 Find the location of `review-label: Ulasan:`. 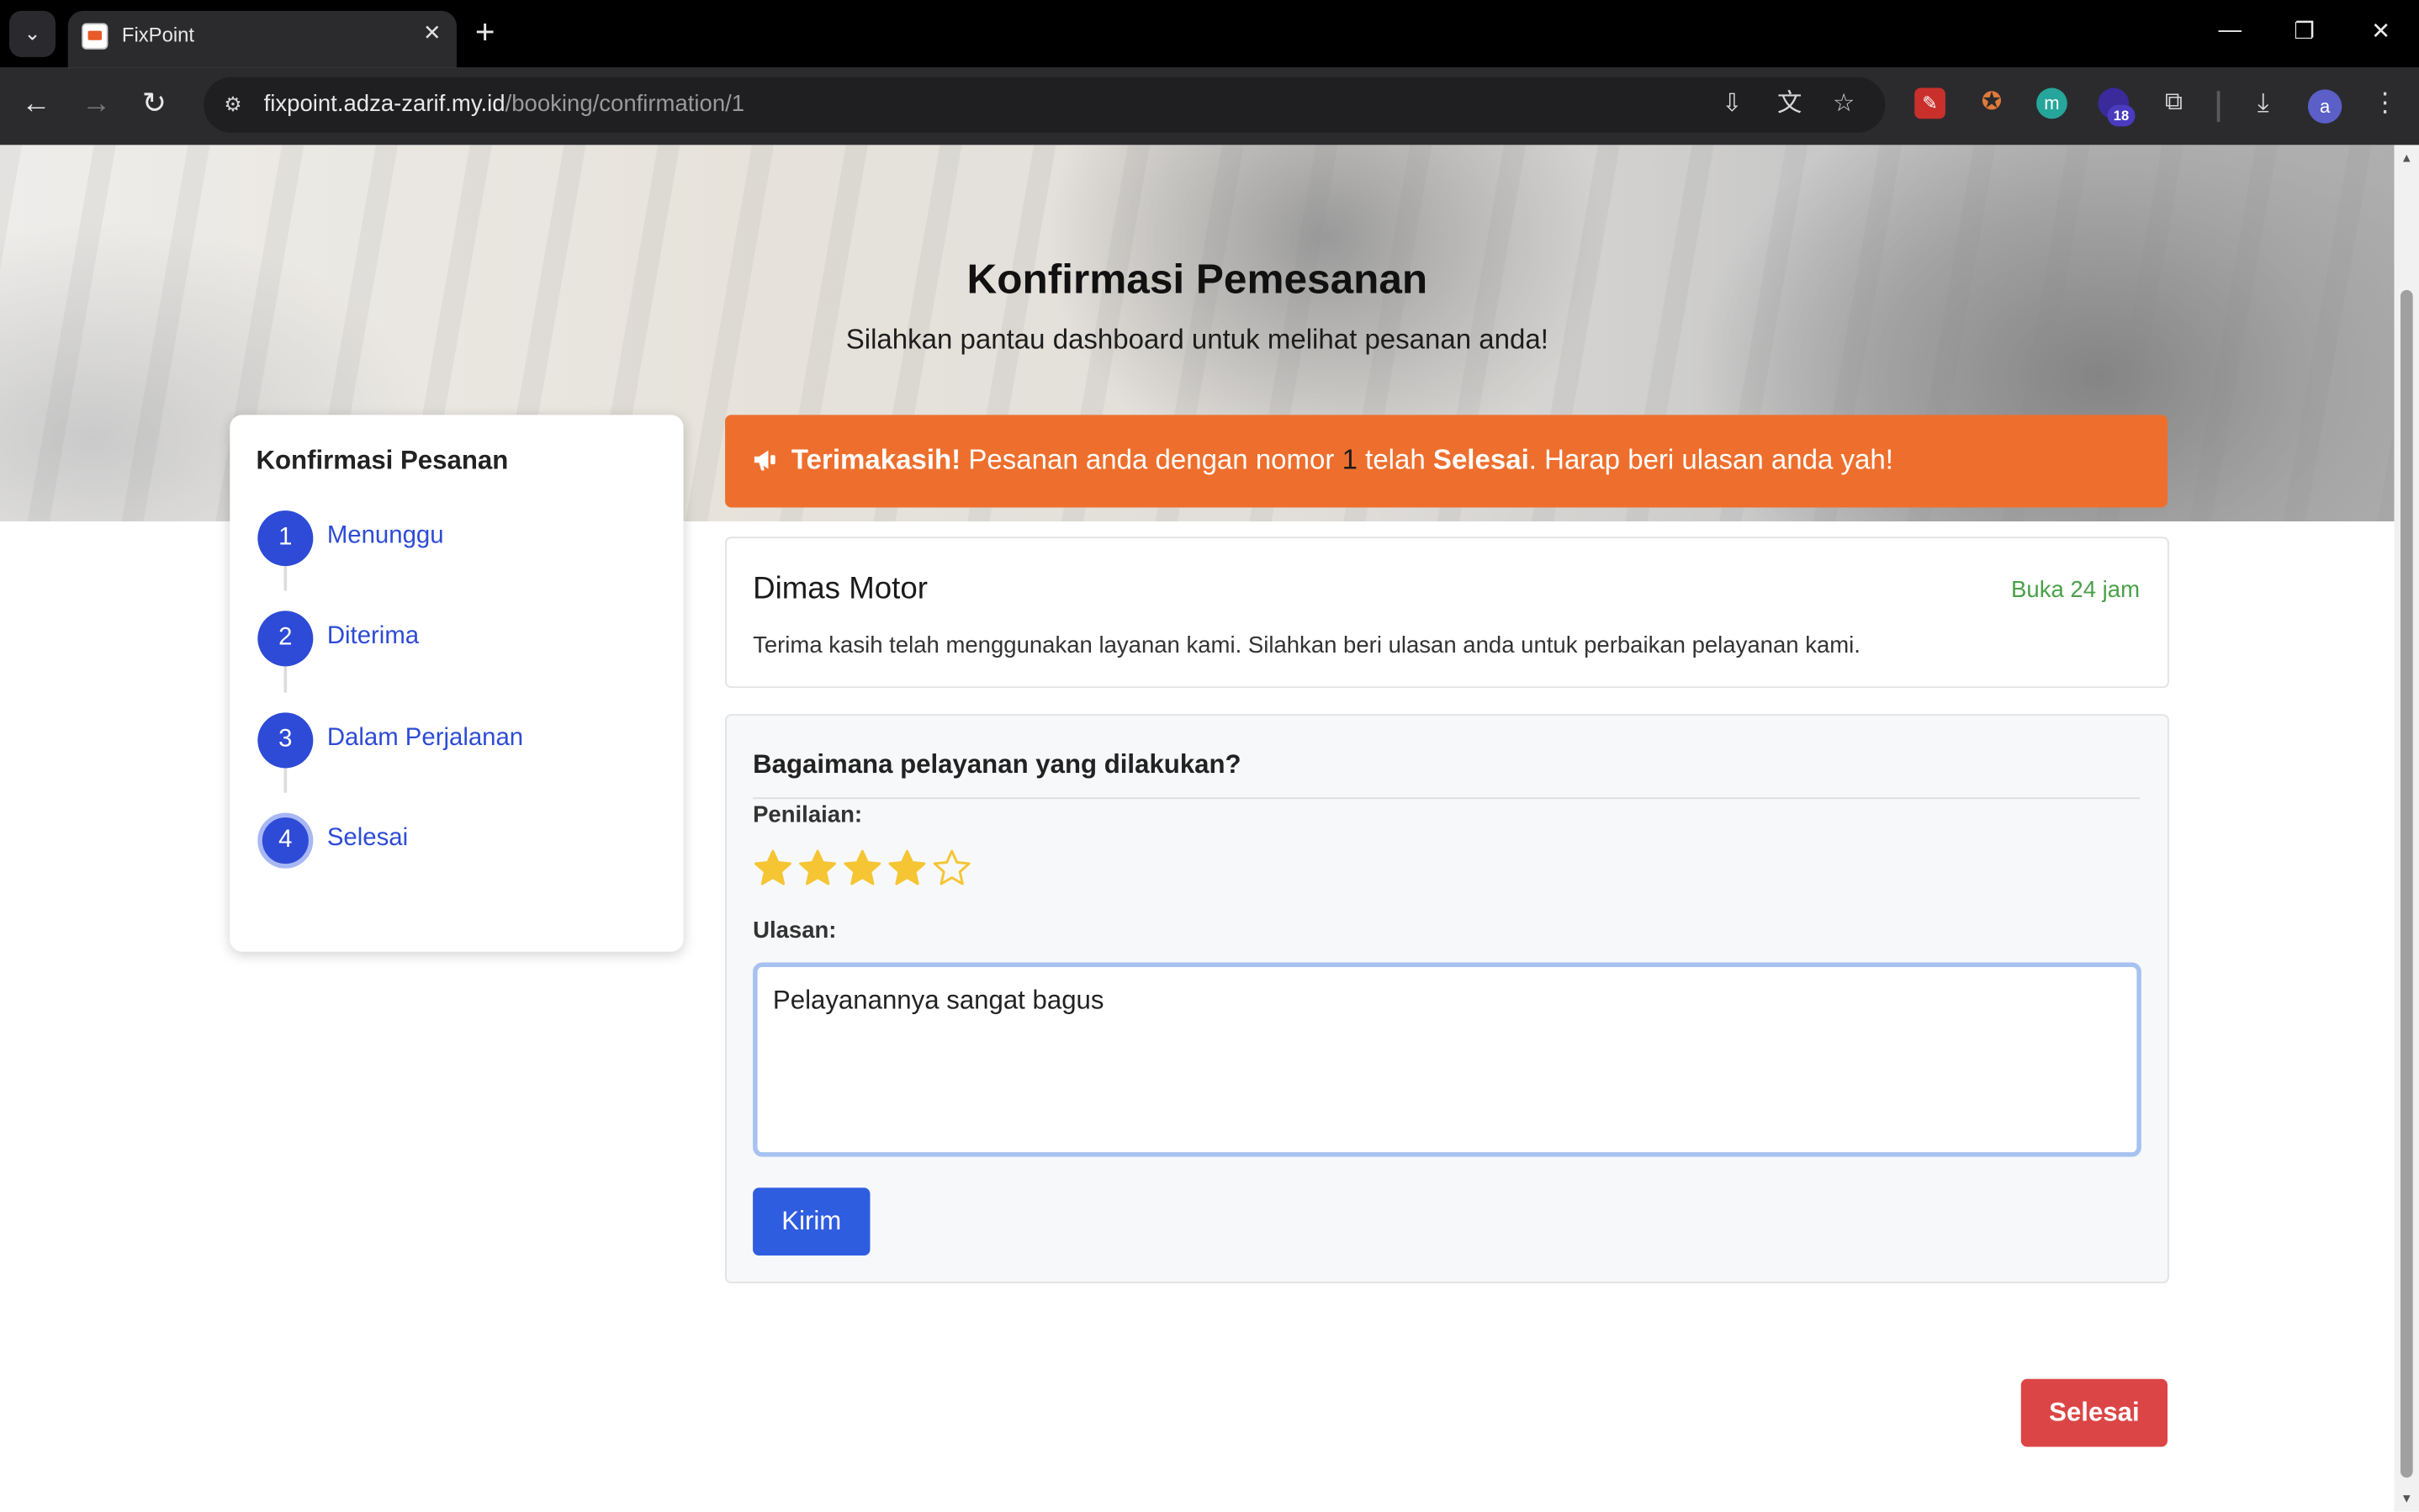

review-label: Ulasan: is located at coordinates (795, 930).